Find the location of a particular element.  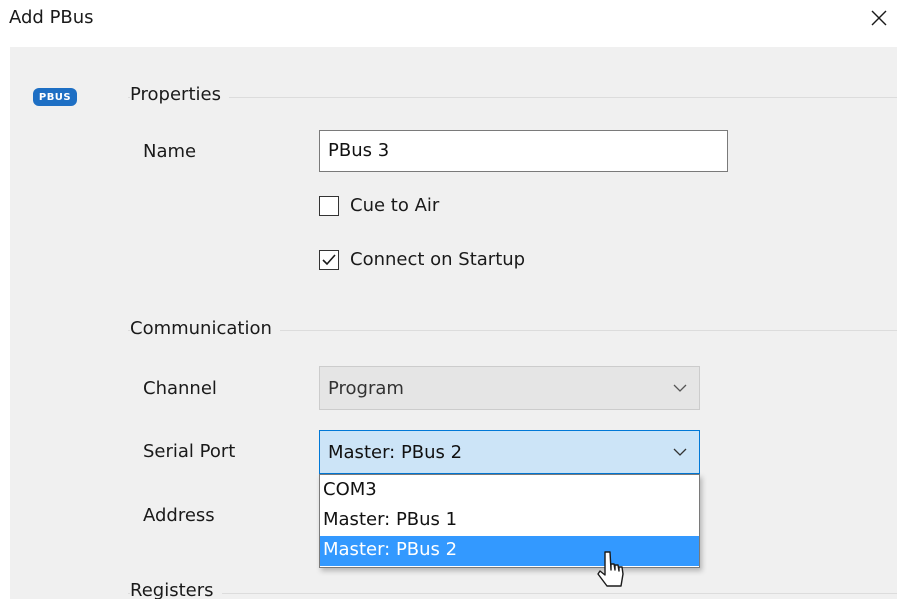

properties-divider is located at coordinates (512, 97).